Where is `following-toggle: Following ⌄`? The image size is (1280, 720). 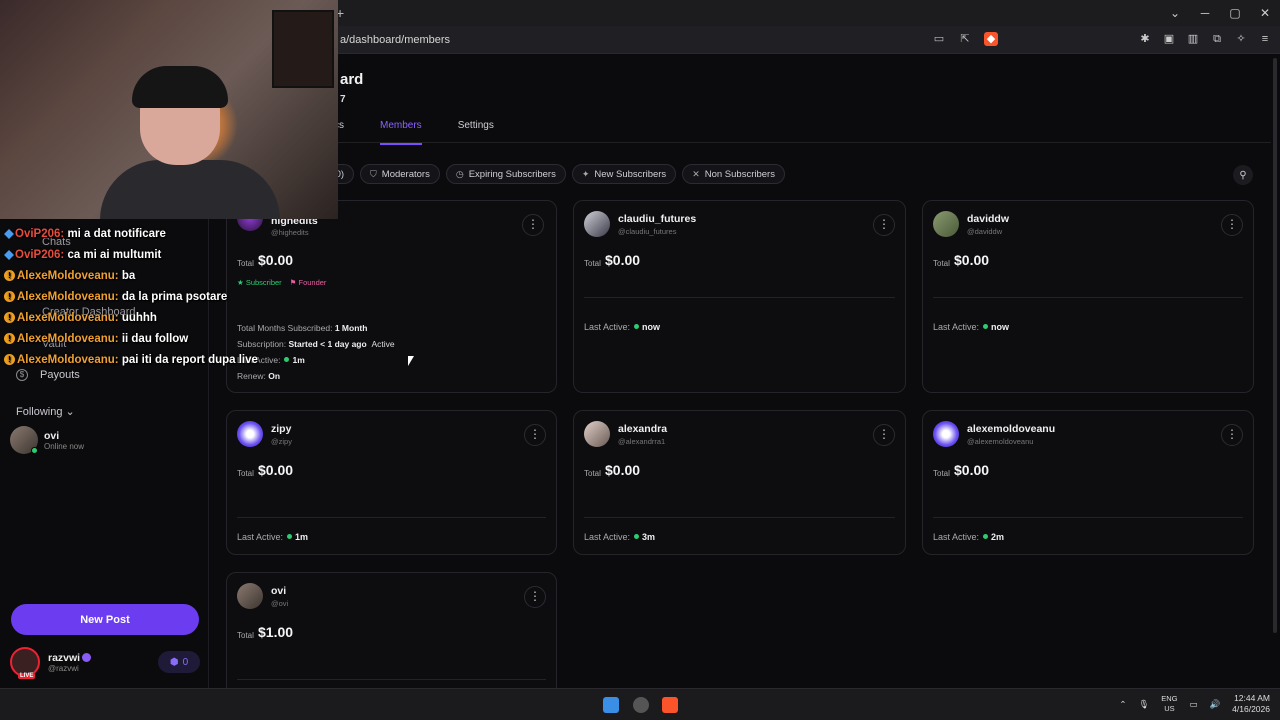
following-toggle: Following ⌄ is located at coordinates (45, 411).